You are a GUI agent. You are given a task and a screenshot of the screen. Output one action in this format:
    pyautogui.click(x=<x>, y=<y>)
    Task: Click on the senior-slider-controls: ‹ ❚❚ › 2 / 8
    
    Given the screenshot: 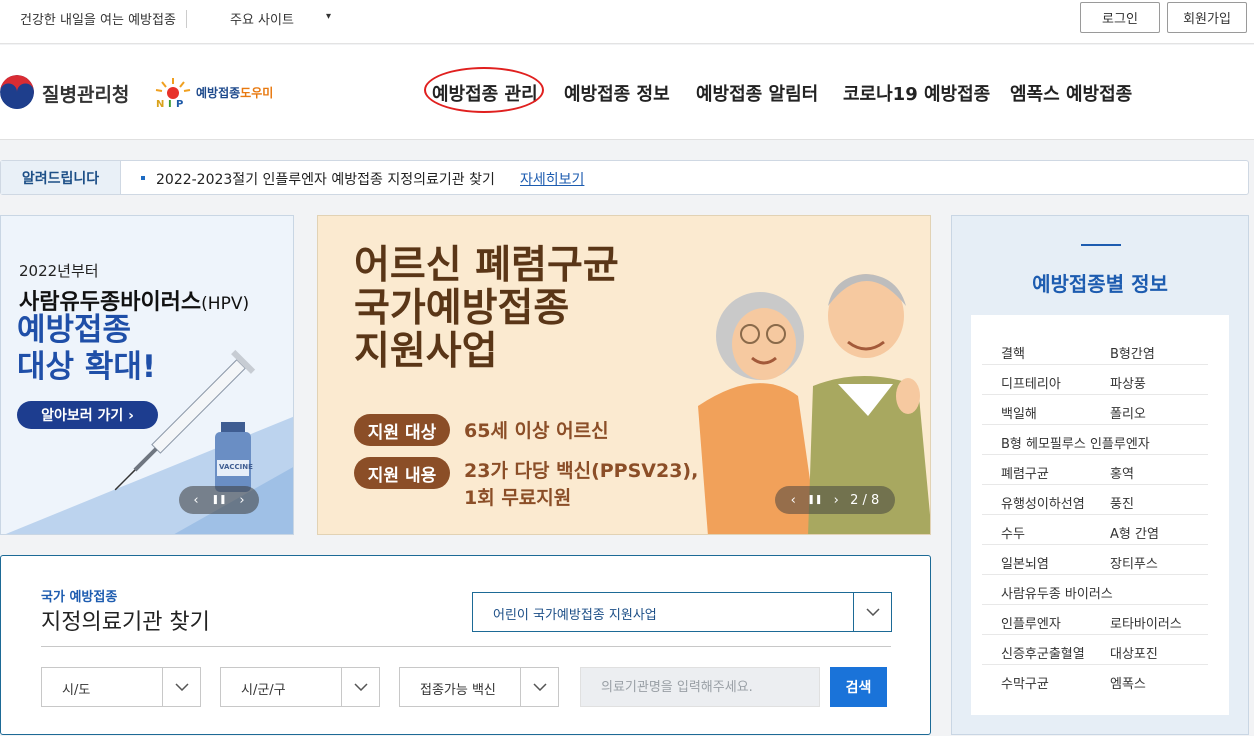 What is the action you would take?
    pyautogui.click(x=835, y=500)
    